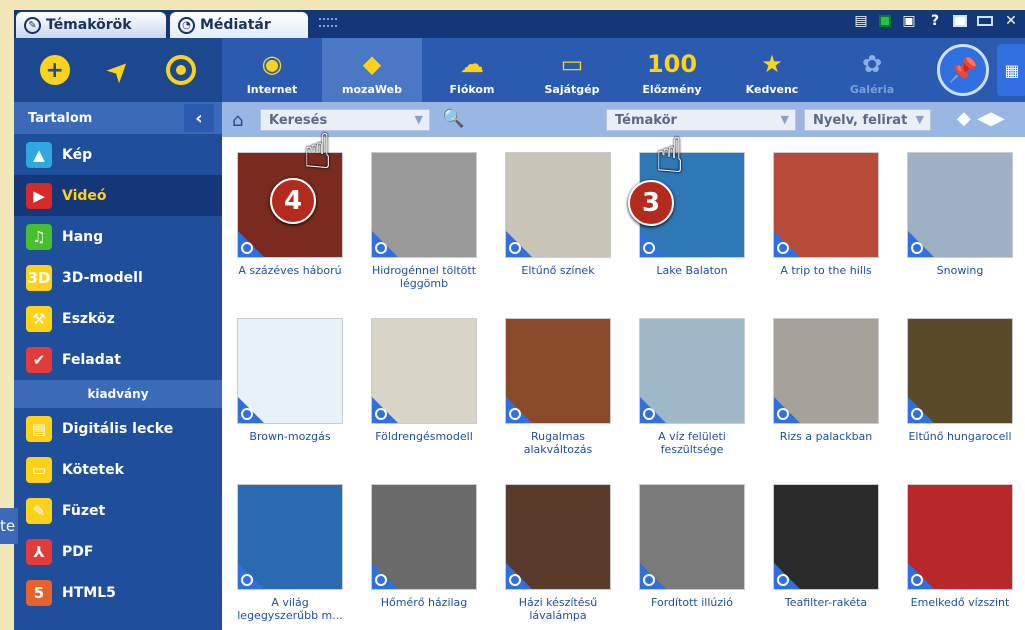  Describe the element at coordinates (1011, 21) in the screenshot. I see `close-icon: ✕` at that location.